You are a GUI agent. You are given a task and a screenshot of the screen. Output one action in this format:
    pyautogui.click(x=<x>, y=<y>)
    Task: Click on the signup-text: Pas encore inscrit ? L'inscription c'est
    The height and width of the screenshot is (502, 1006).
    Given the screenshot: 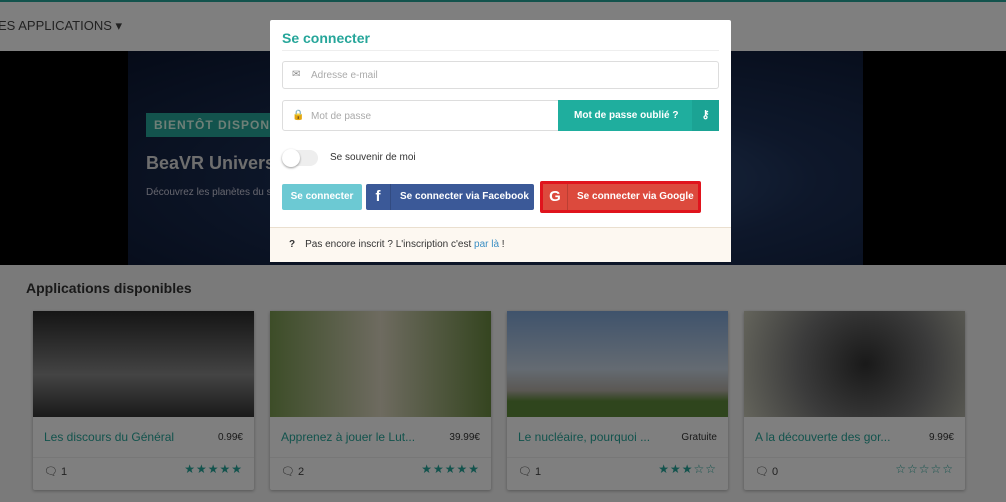 What is the action you would take?
    pyautogui.click(x=390, y=244)
    